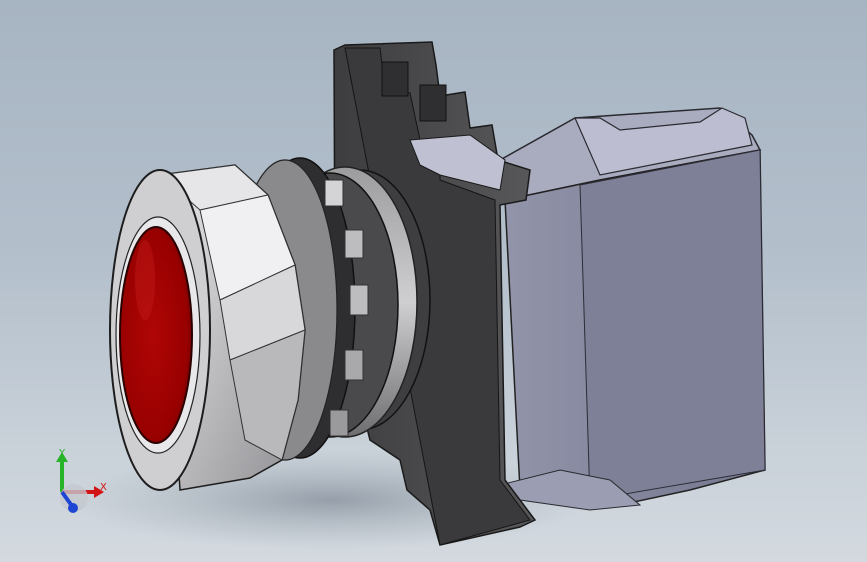 The image size is (867, 562). I want to click on coordinate-triad: Y X, so click(81, 480).